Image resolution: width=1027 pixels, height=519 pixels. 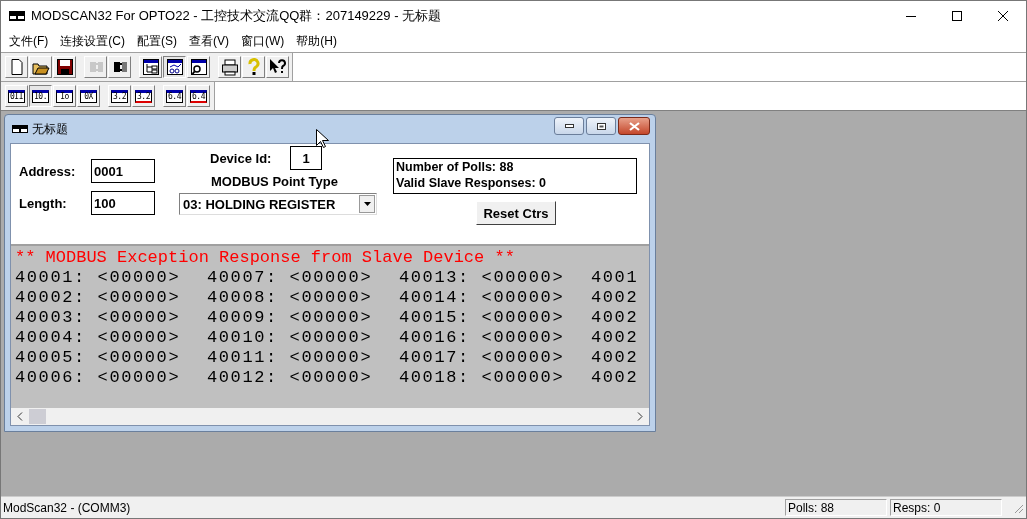 I want to click on menu-item: 窗口(W), so click(x=263, y=41).